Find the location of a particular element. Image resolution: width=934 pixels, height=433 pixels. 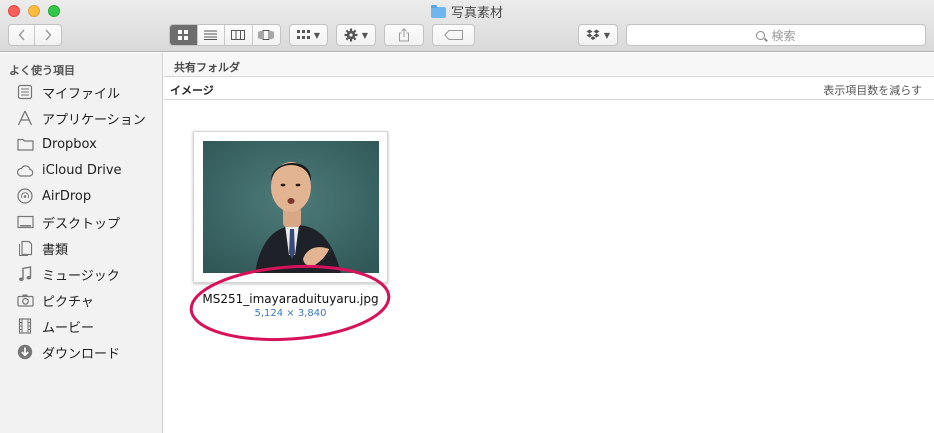

current-folder-label: 共有フォルダ is located at coordinates (207, 67).